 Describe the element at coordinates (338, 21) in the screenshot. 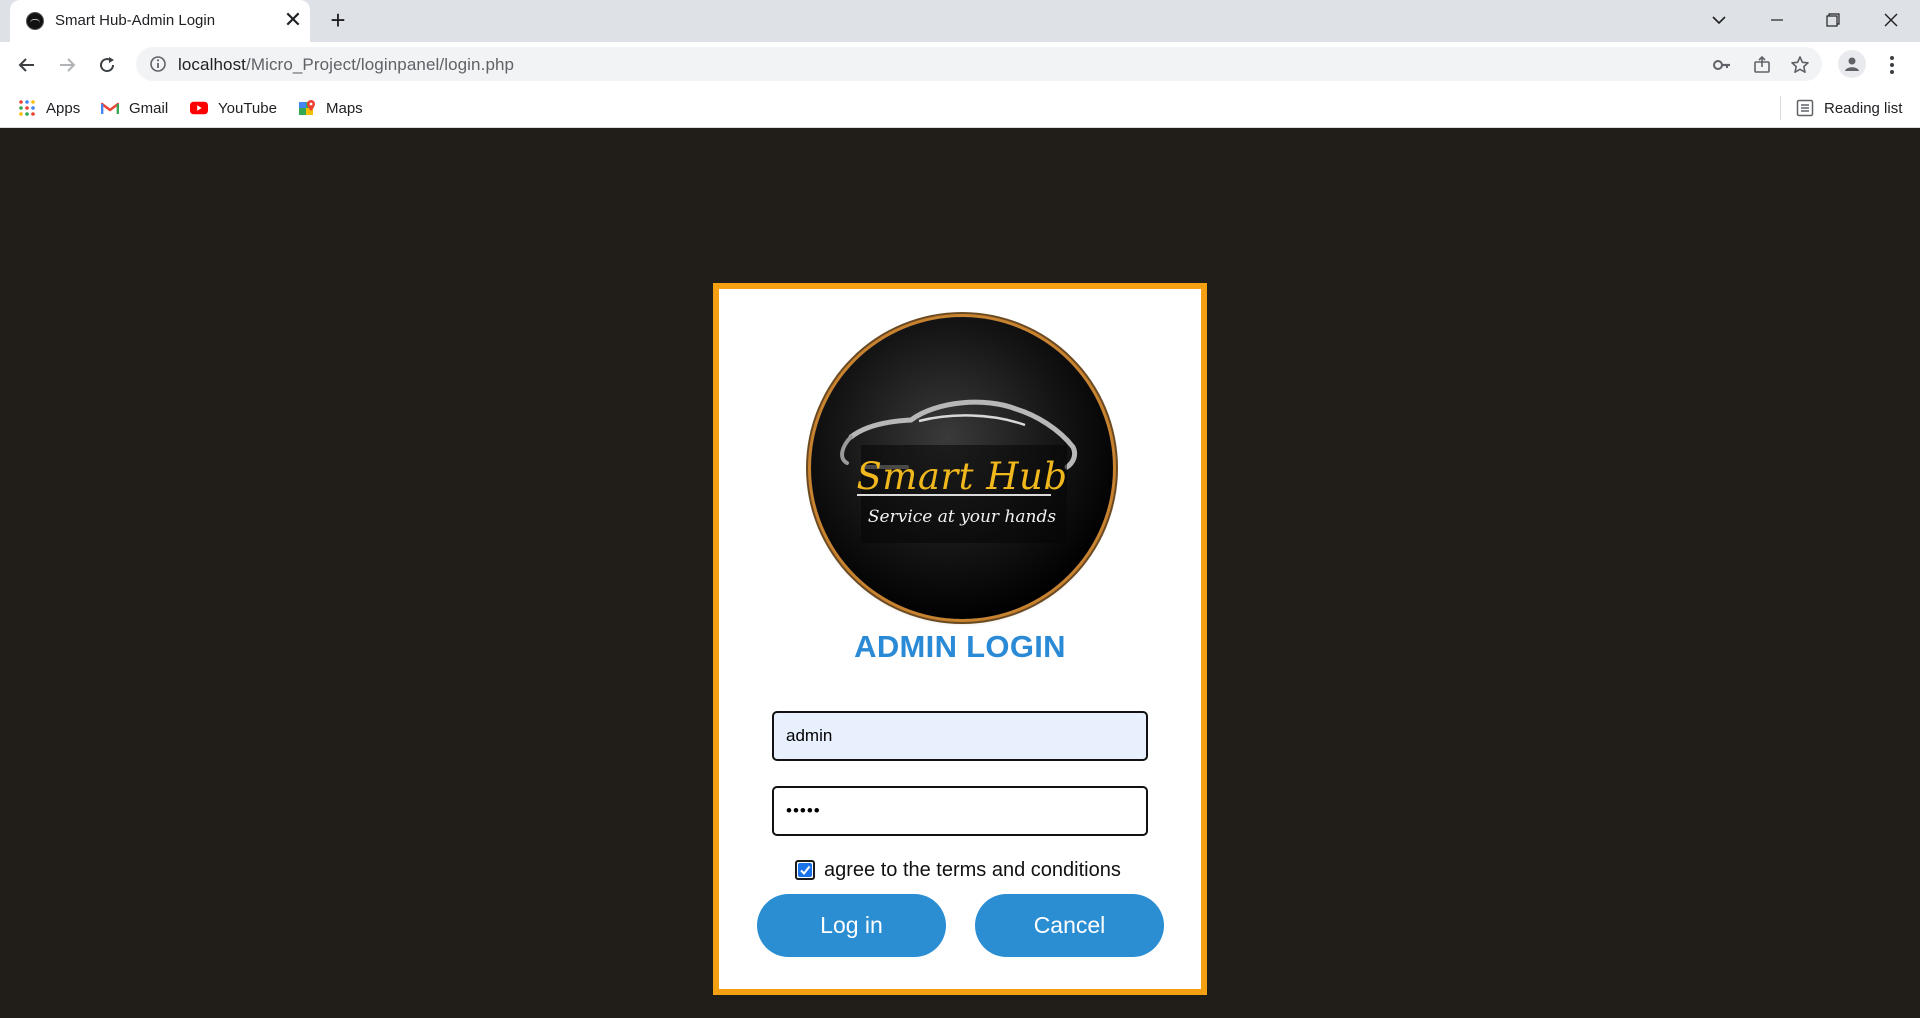

I see `new-tab-button: +` at that location.